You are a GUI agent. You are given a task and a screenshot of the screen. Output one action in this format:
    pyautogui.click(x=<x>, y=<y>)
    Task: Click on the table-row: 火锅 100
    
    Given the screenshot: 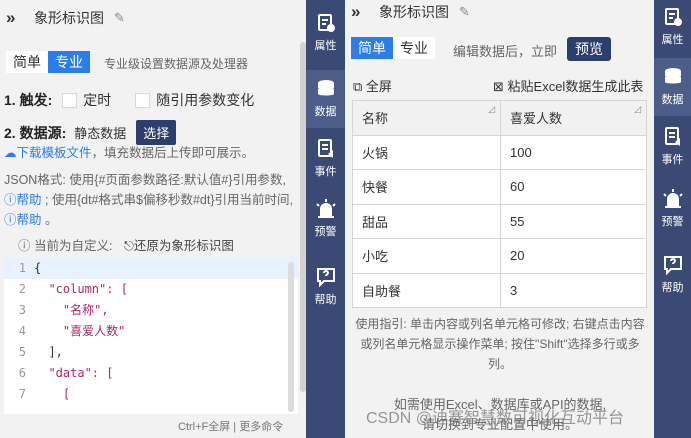 What is the action you would take?
    pyautogui.click(x=499, y=152)
    